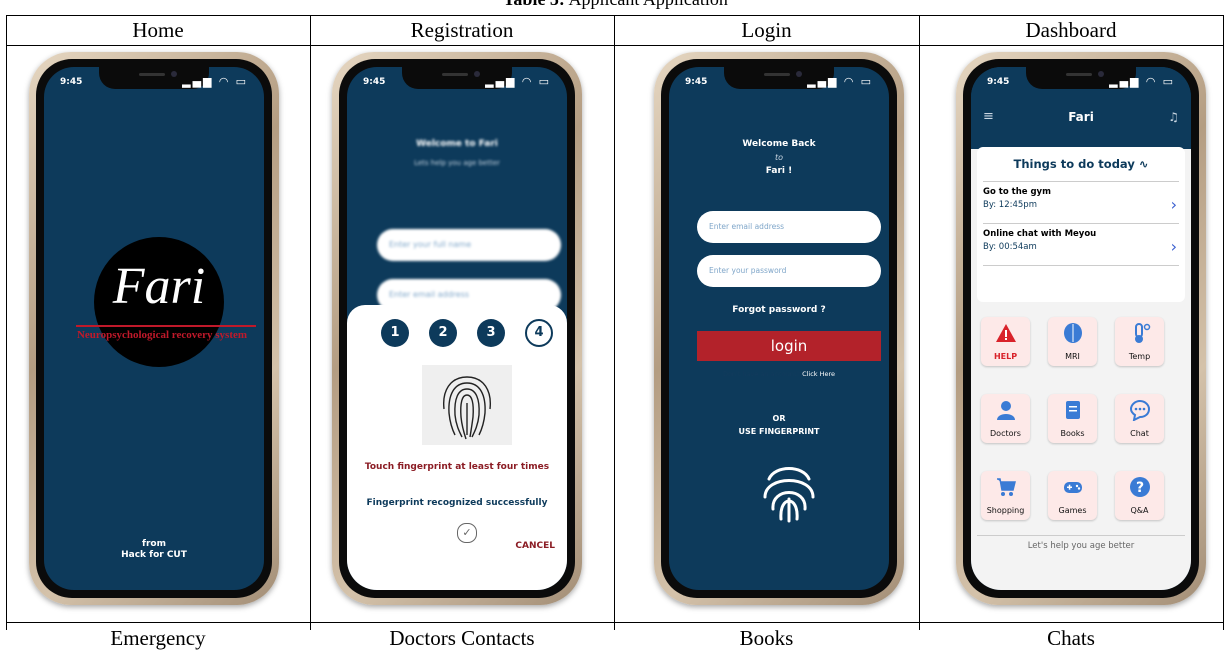 The width and height of the screenshot is (1231, 653). What do you see at coordinates (1081, 205) in the screenshot?
I see `todo-item: Go to the gym By: 12:45pm ›` at bounding box center [1081, 205].